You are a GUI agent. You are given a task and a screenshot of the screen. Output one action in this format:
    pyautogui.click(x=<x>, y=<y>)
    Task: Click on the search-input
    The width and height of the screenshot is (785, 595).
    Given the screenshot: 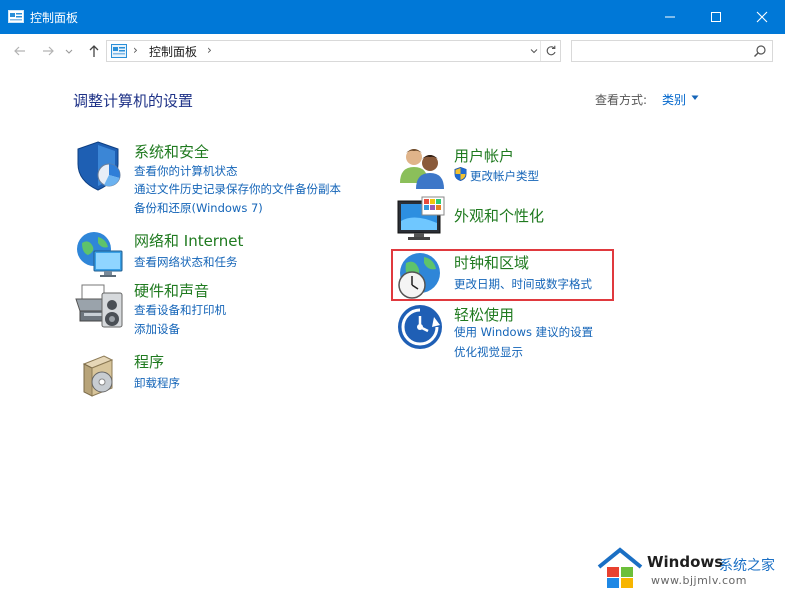 What is the action you would take?
    pyautogui.click(x=662, y=51)
    